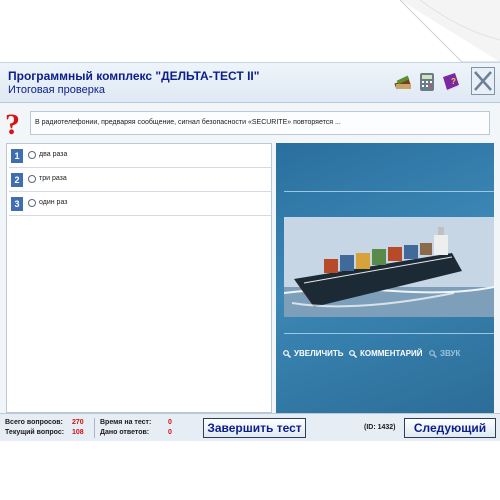 This screenshot has width=500, height=500. I want to click on answer-text: два раза, so click(53, 154).